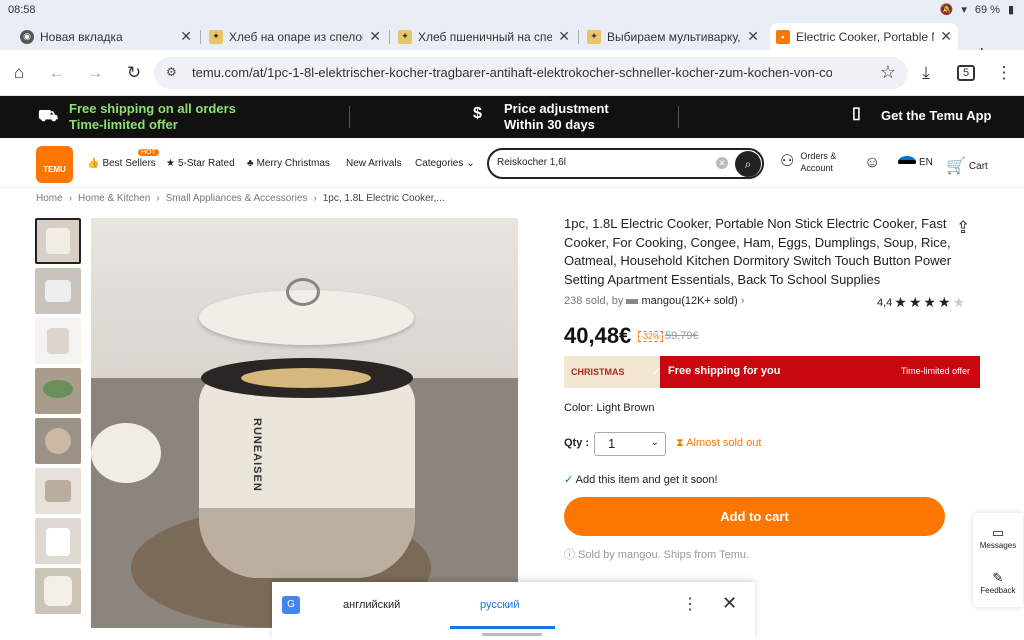 This screenshot has height=640, width=1024. What do you see at coordinates (872, 163) in the screenshot?
I see `support-icon: ☺` at bounding box center [872, 163].